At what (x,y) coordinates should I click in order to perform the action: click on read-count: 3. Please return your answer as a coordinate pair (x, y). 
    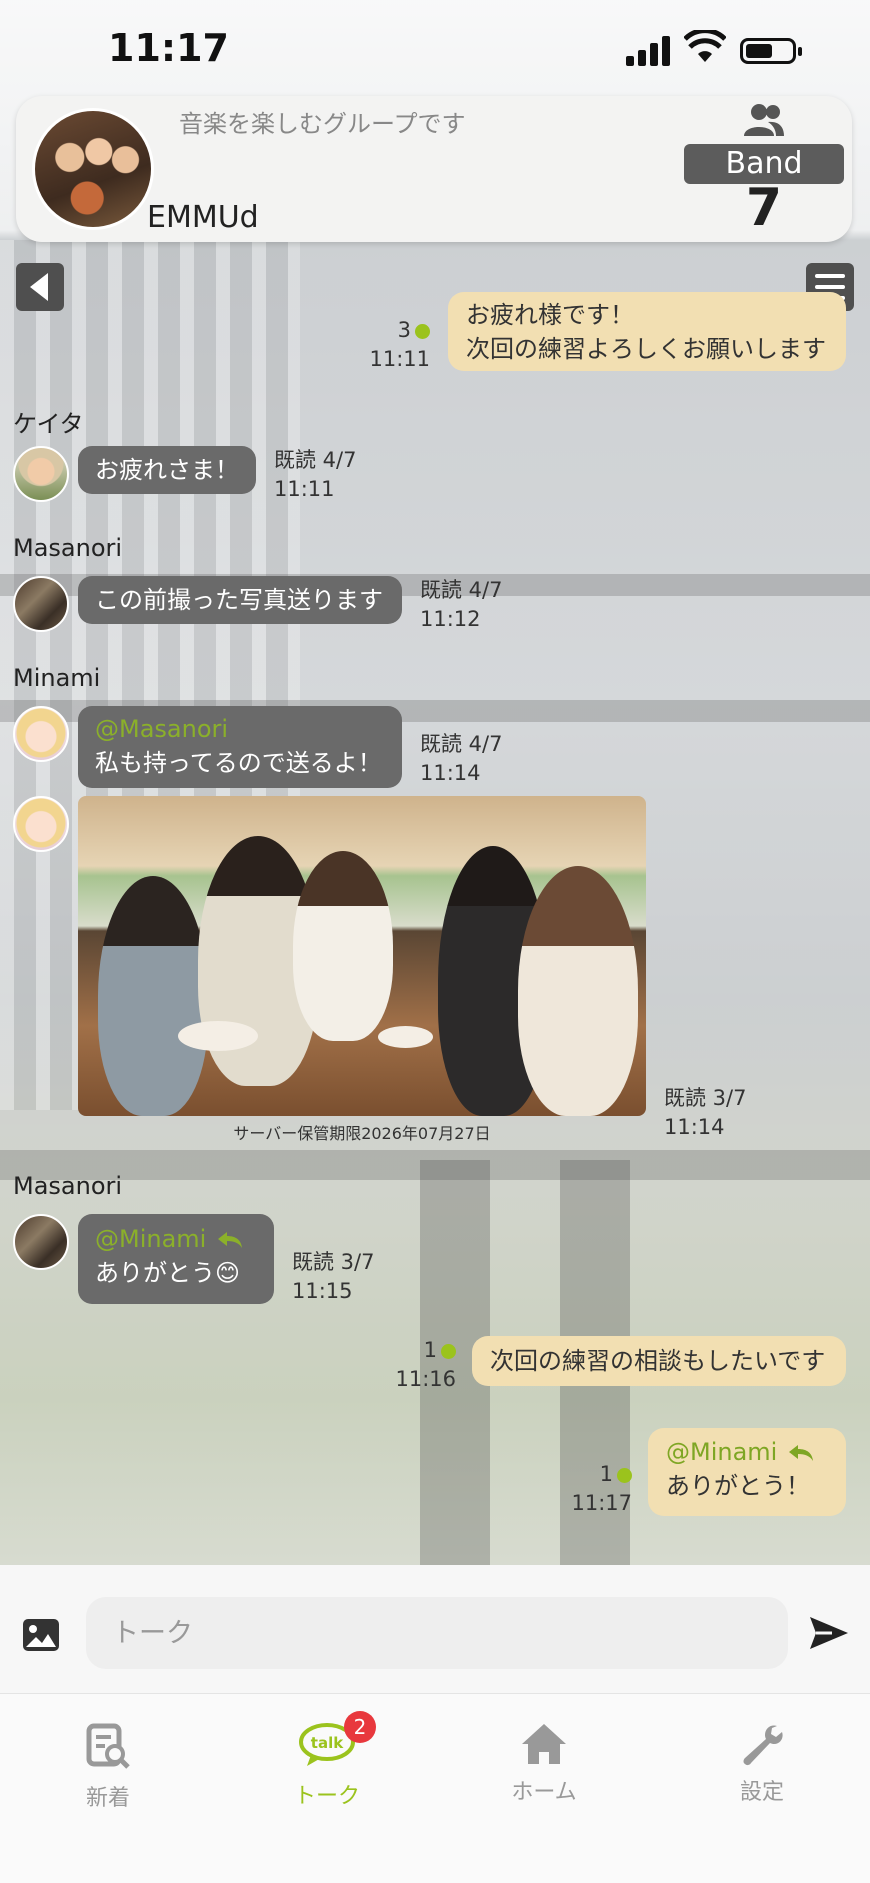
    Looking at the image, I should click on (404, 330).